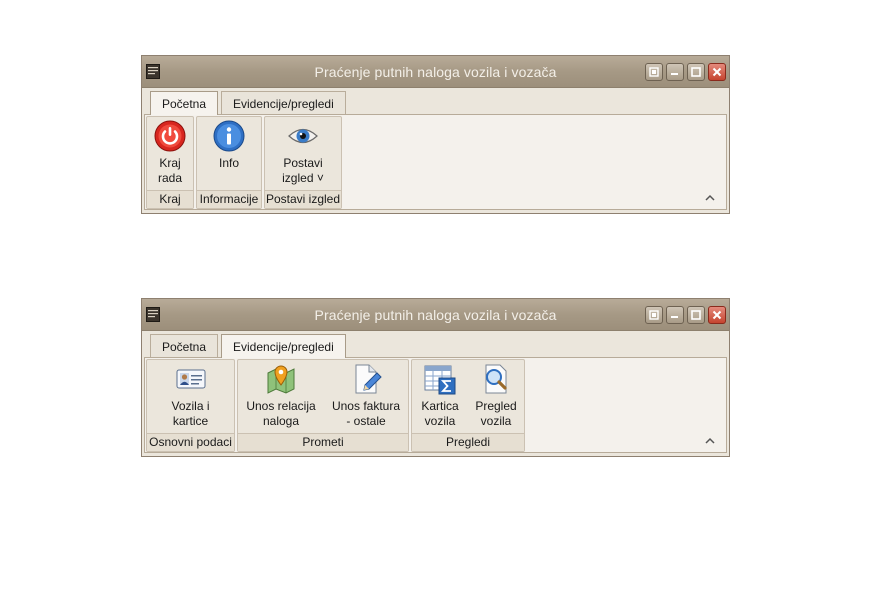 This screenshot has height=589, width=870. What do you see at coordinates (281, 421) in the screenshot?
I see `unos-relacija-label-line2: naloga` at bounding box center [281, 421].